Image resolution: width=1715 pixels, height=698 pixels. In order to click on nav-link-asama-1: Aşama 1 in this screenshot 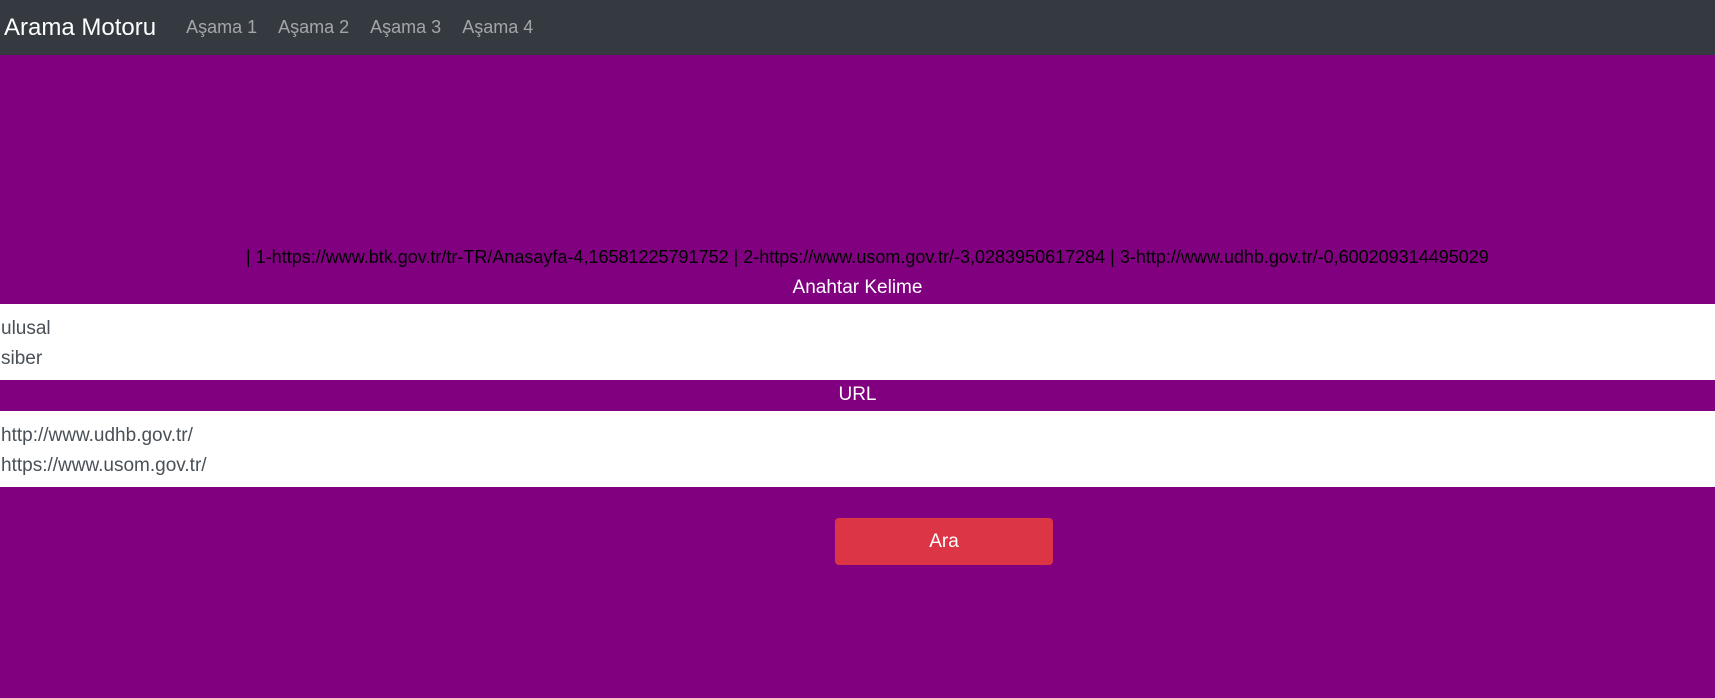, I will do `click(221, 27)`.